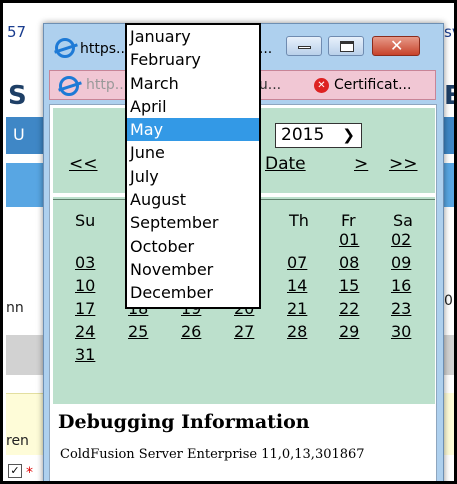 This screenshot has height=484, width=457. I want to click on calendar-day: 21, so click(297, 308).